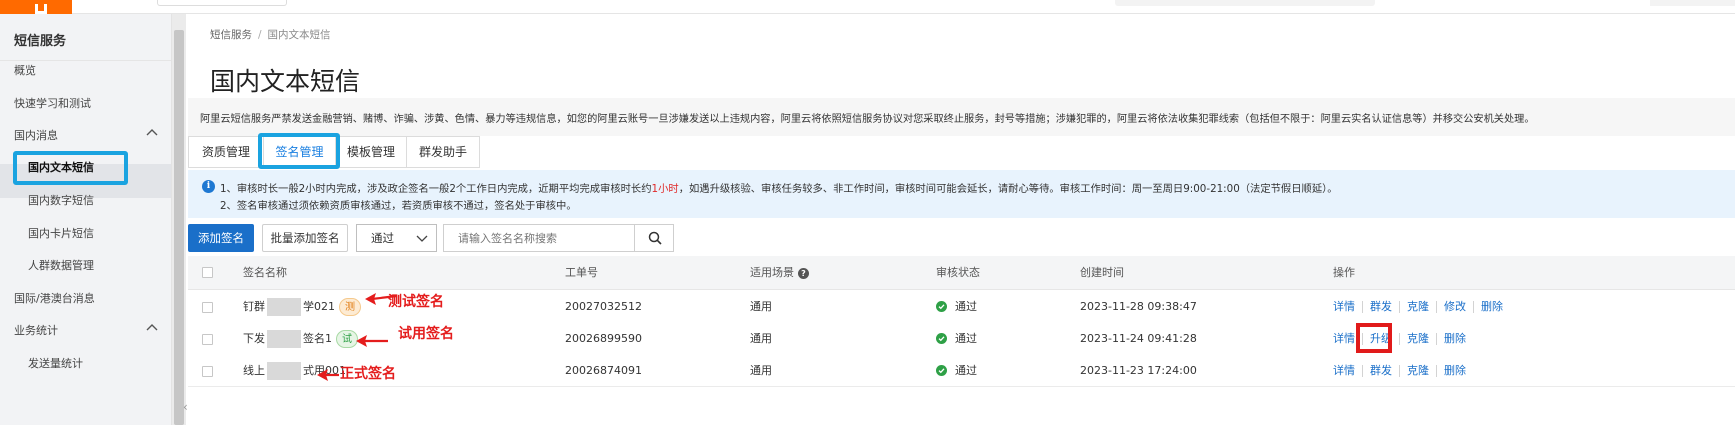 This screenshot has height=425, width=1735. I want to click on signature-name: 下发 签名1 试, so click(300, 338).